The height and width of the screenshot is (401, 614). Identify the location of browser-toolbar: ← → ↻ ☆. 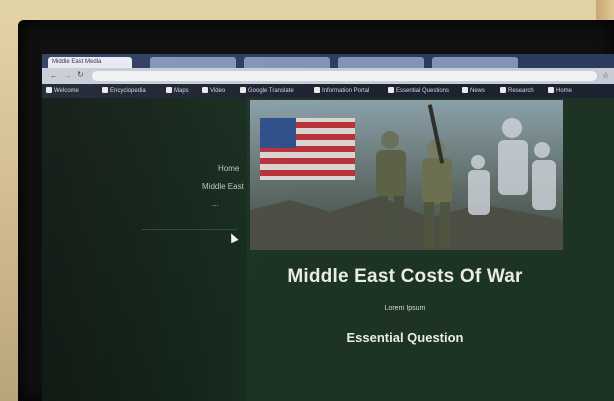
(328, 76).